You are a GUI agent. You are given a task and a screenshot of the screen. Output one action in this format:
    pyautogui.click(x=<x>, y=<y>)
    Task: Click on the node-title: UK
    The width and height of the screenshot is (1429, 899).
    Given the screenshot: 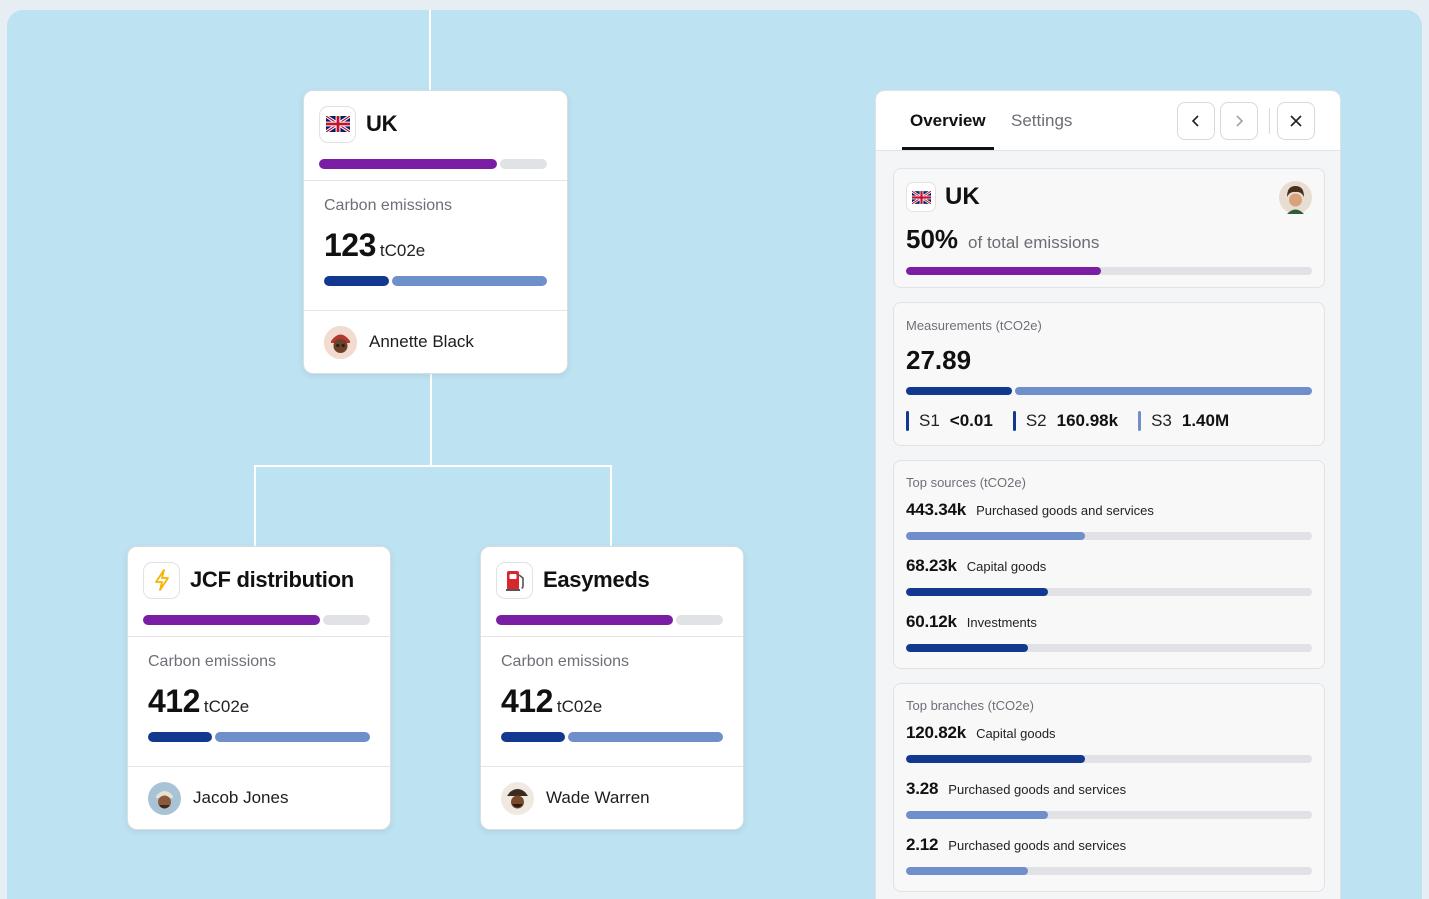 What is the action you would take?
    pyautogui.click(x=382, y=123)
    